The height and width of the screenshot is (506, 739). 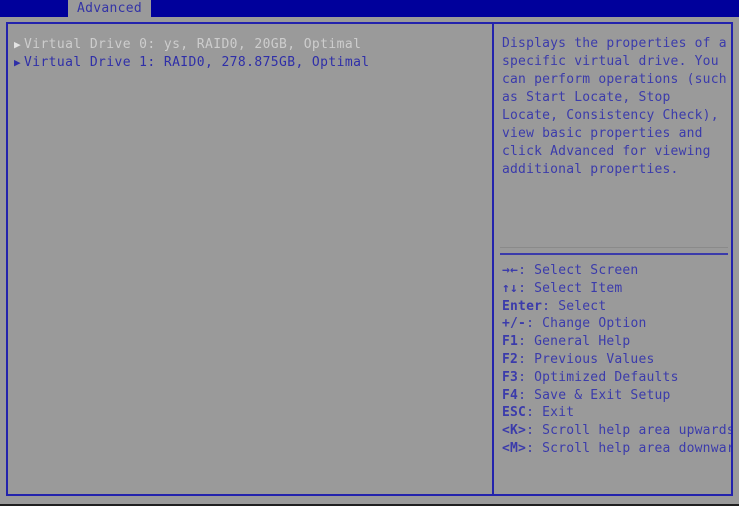 What do you see at coordinates (514, 448) in the screenshot?
I see `legend-keys: <M>` at bounding box center [514, 448].